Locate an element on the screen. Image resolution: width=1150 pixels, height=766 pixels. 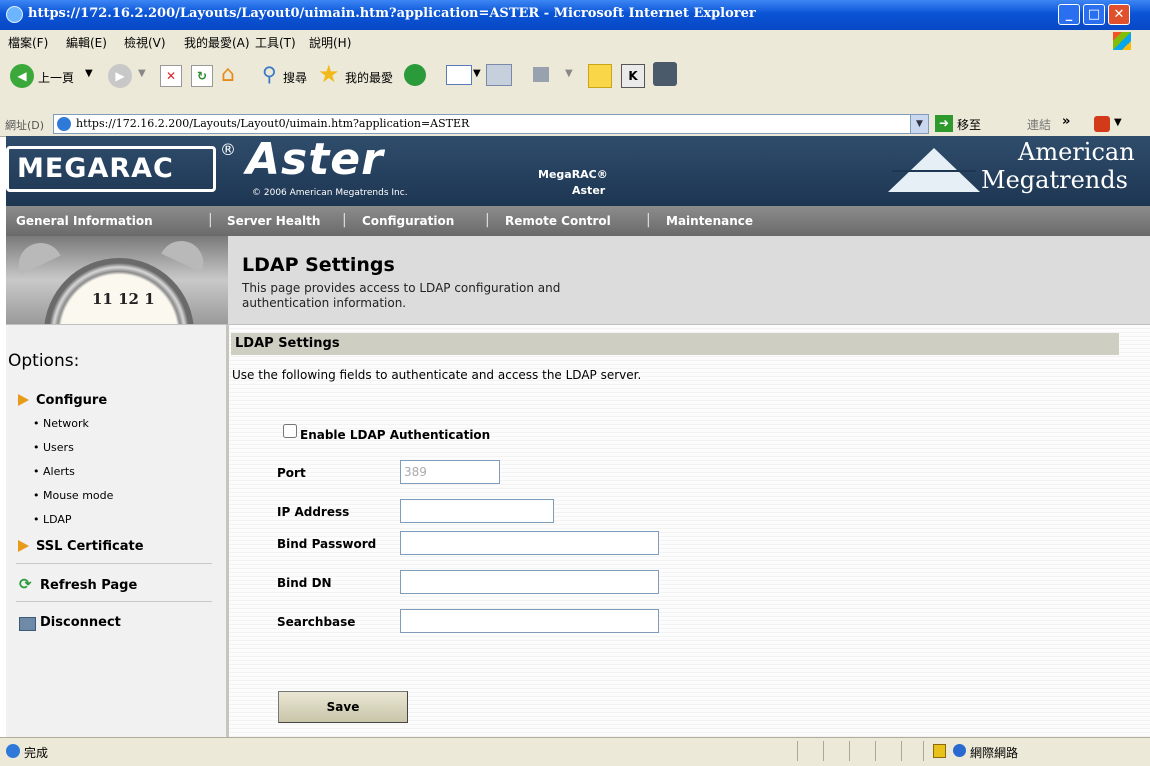
searchbase-label: Searchbase is located at coordinates (316, 622).